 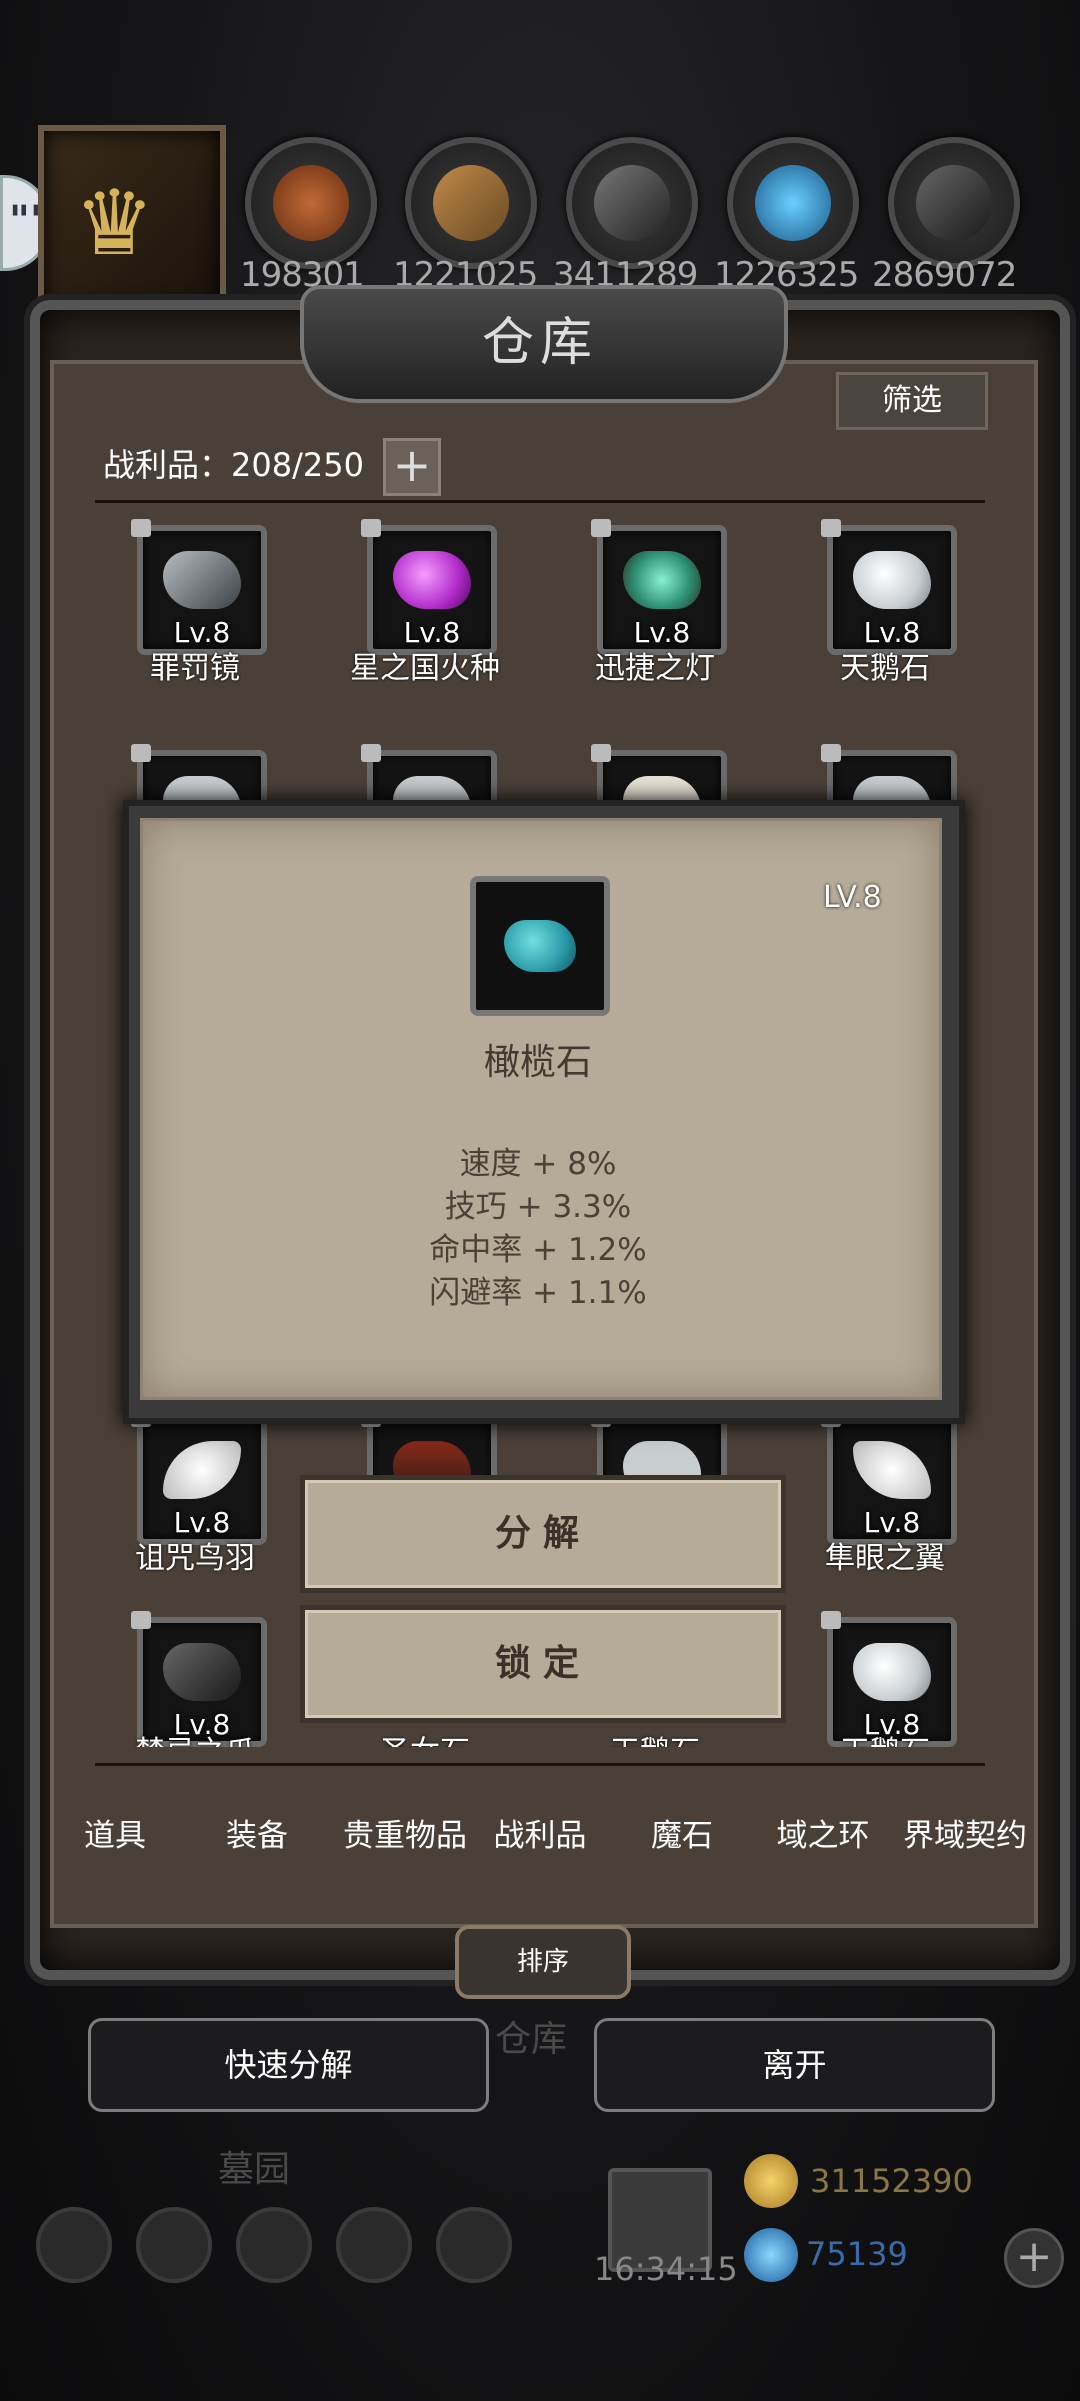 I want to click on stat-dodge-rate: 闪避率 + 1.1%, so click(x=538, y=1293).